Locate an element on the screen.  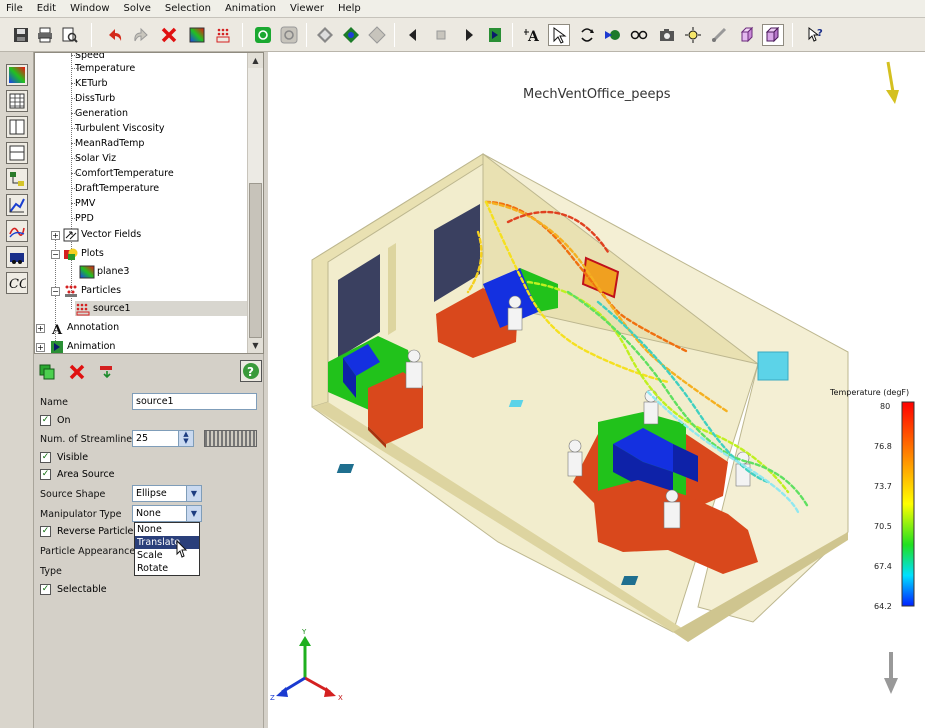
tree-item-pmv: PMV is located at coordinates (83, 203).